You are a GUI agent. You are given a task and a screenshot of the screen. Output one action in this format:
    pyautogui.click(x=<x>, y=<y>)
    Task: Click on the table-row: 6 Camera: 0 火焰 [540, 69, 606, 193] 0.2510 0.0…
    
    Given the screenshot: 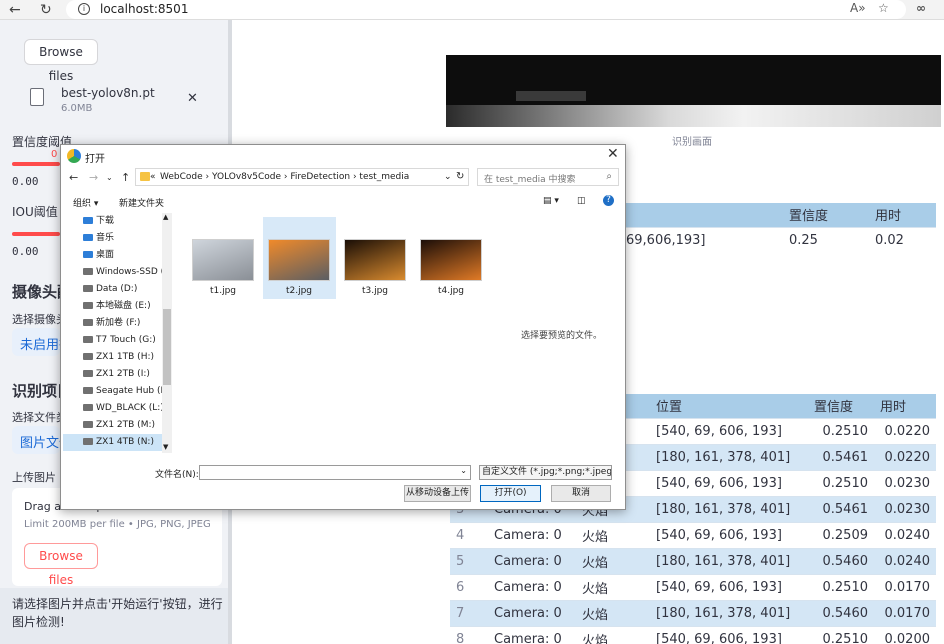 What is the action you would take?
    pyautogui.click(x=693, y=586)
    